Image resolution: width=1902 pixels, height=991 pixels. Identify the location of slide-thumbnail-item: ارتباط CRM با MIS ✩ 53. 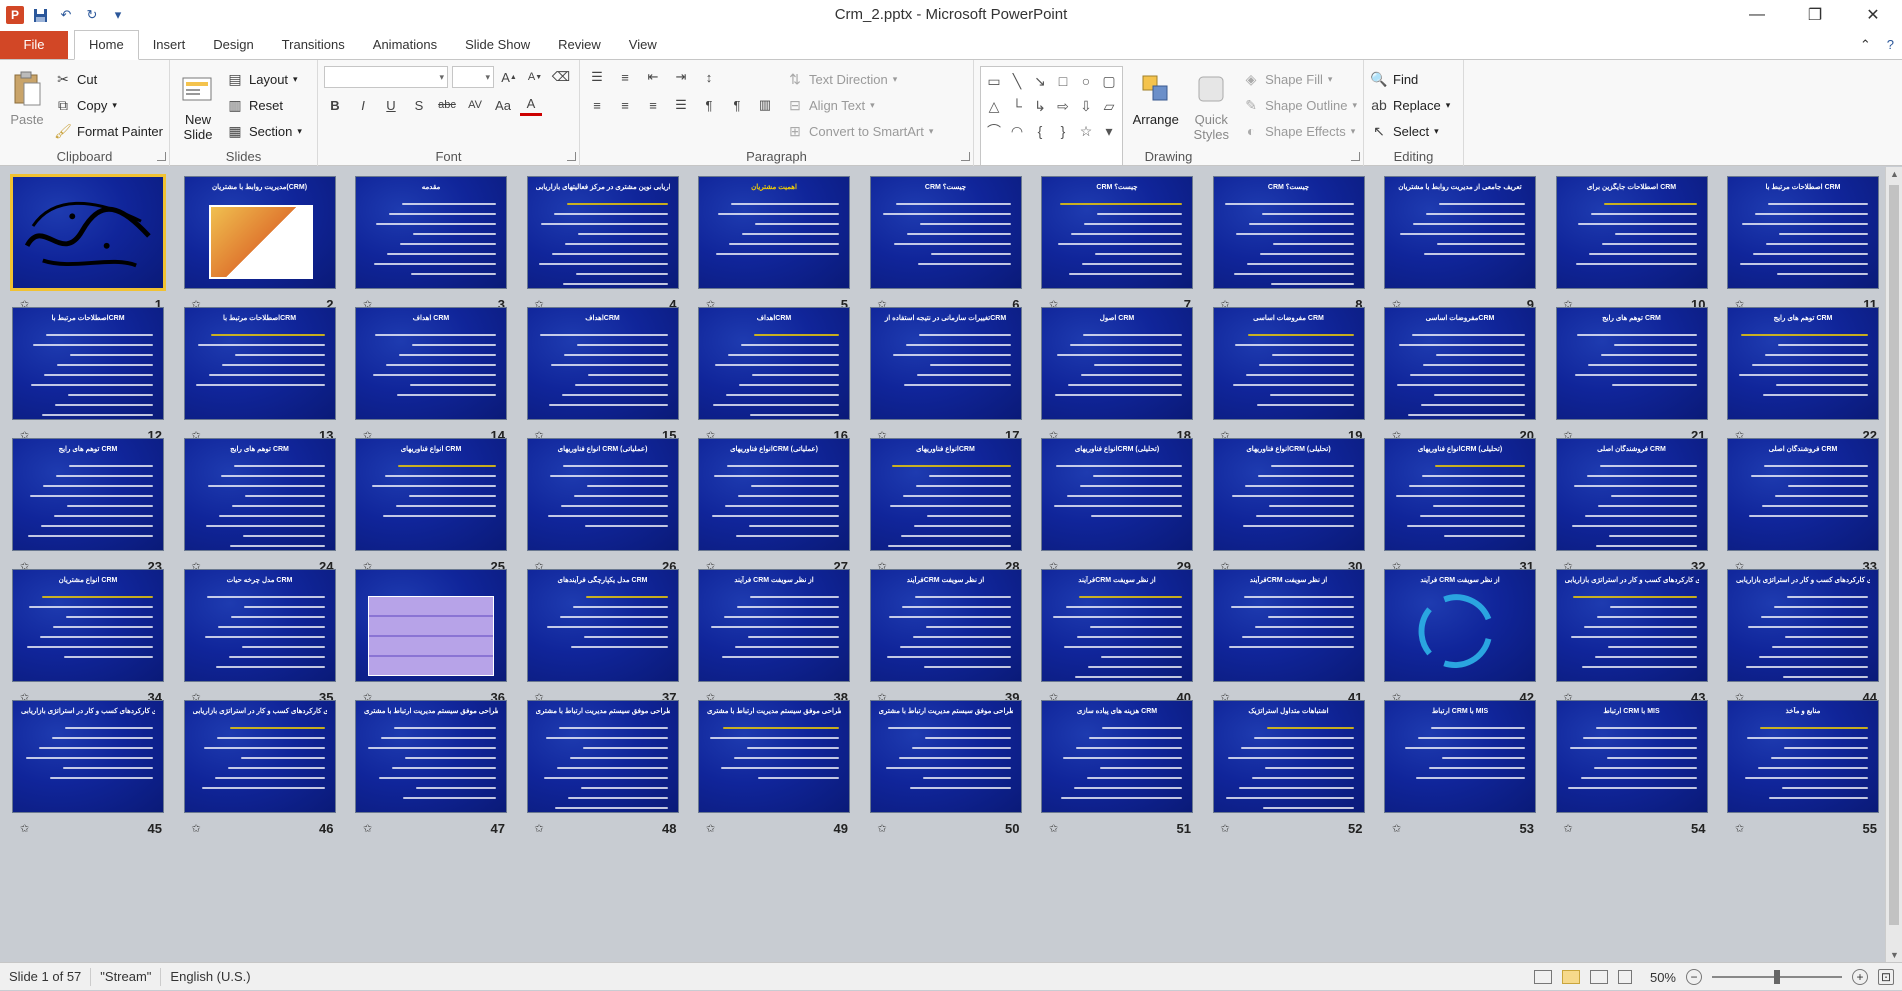
(1460, 771).